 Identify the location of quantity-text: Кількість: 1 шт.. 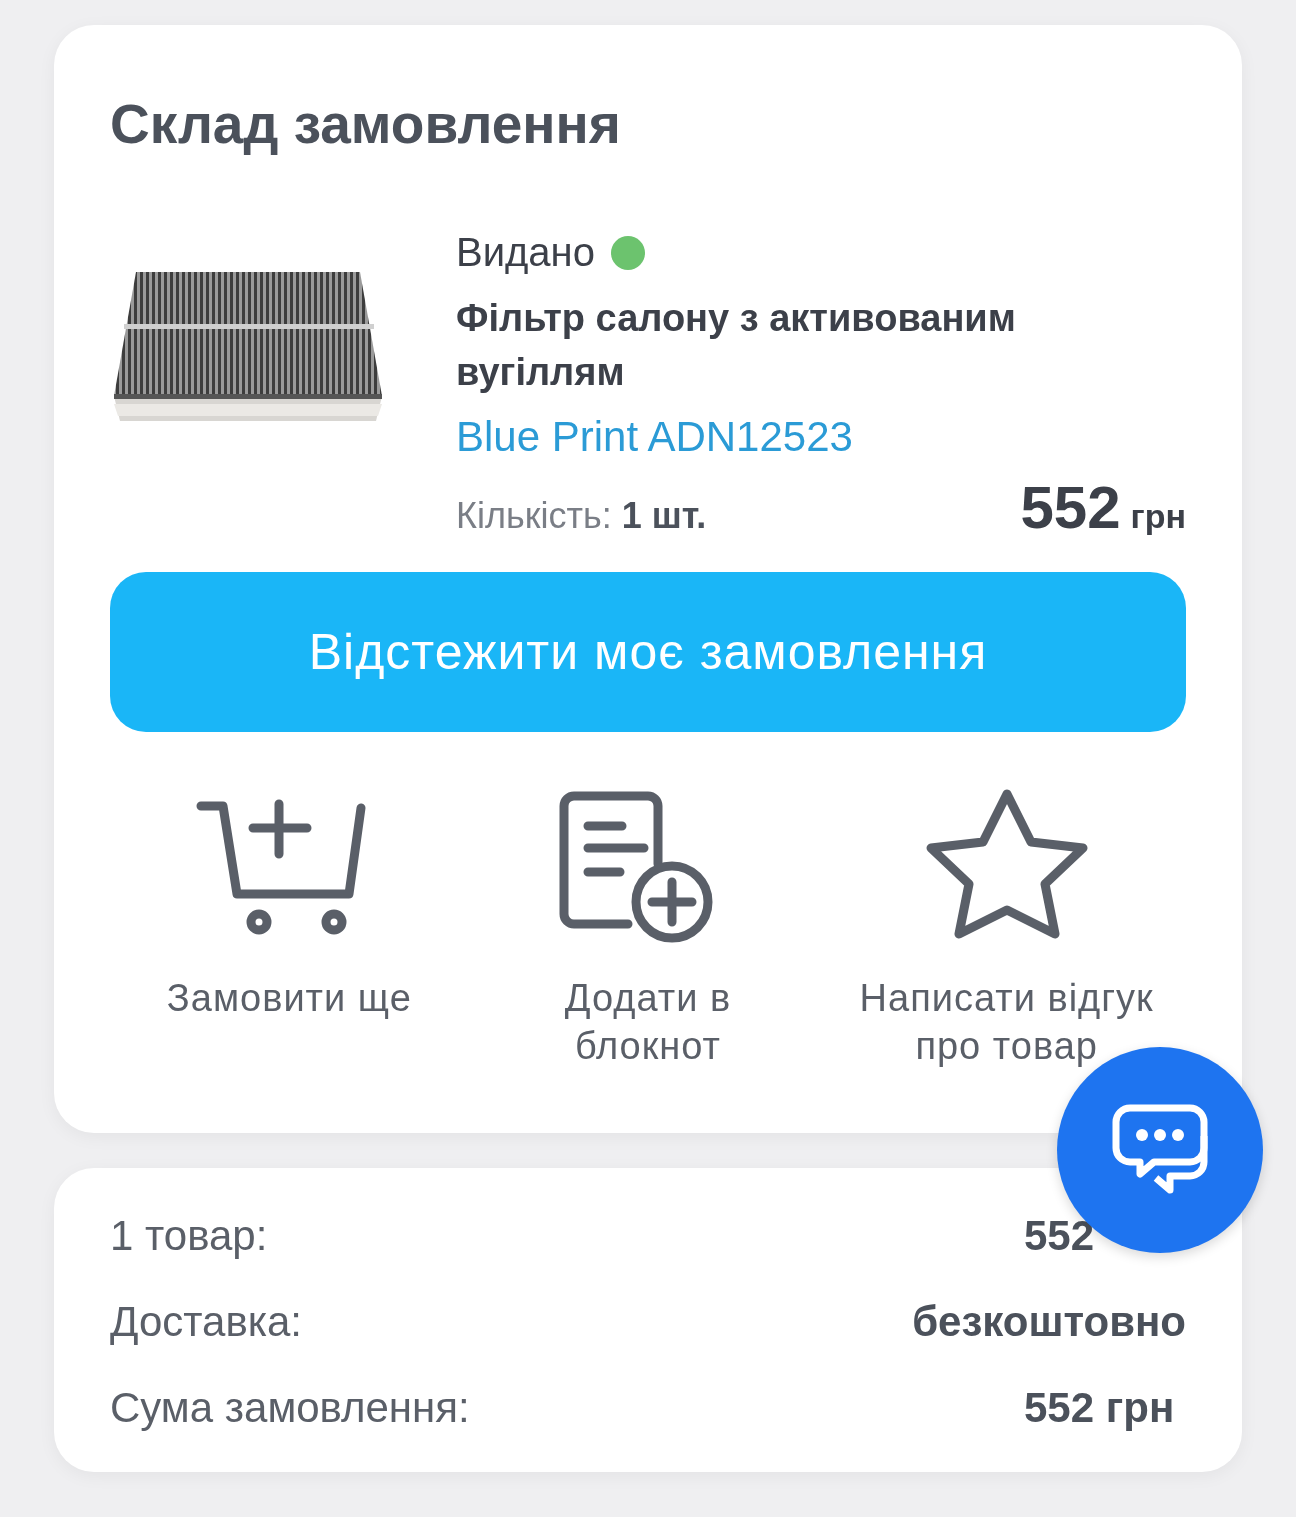
(581, 516).